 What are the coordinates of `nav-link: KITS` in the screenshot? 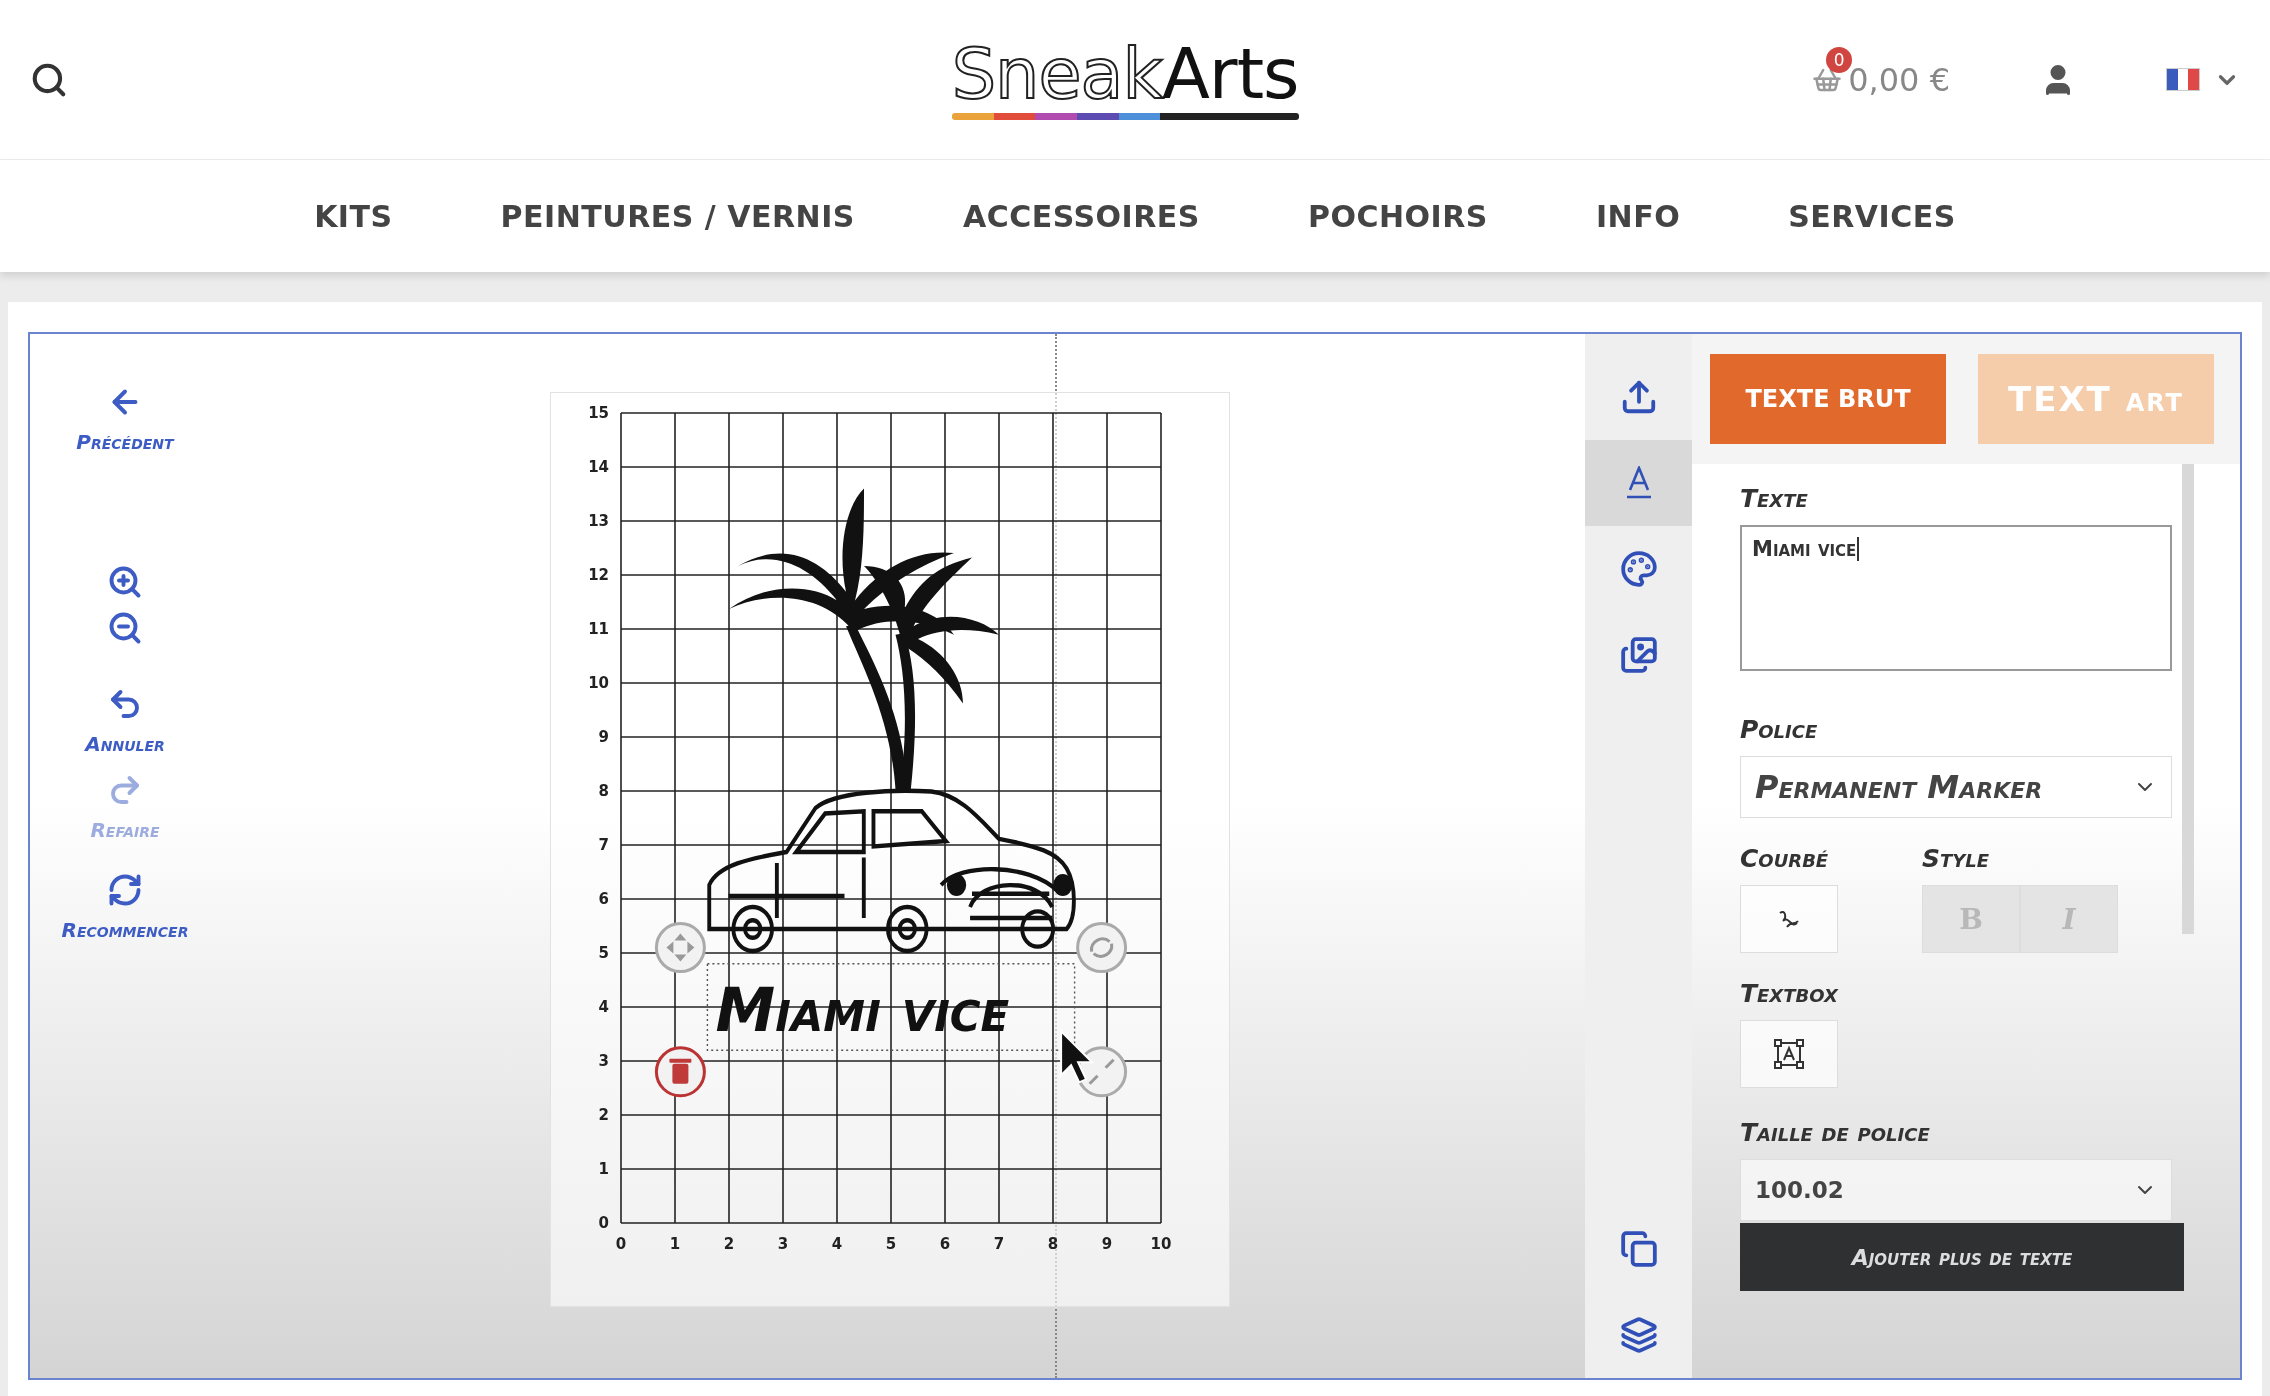 It's located at (353, 216).